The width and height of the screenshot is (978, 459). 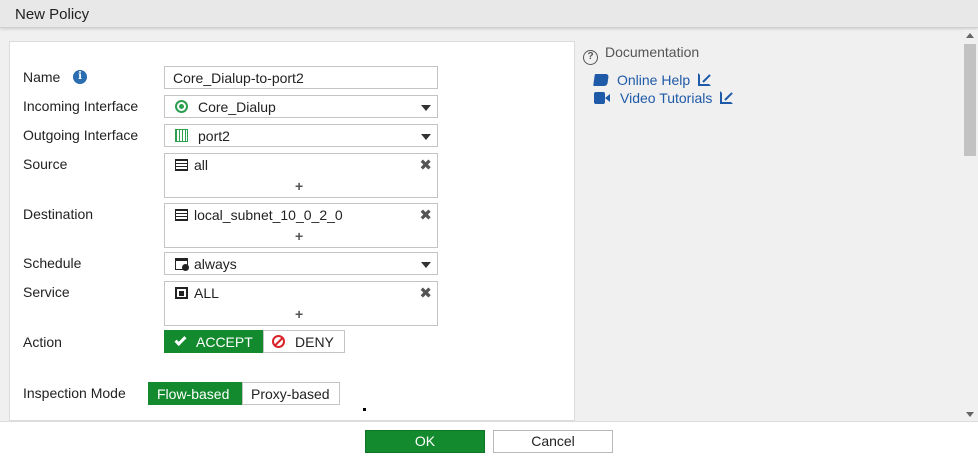 What do you see at coordinates (81, 106) in the screenshot?
I see `incoming-interface-label: Incoming Interface` at bounding box center [81, 106].